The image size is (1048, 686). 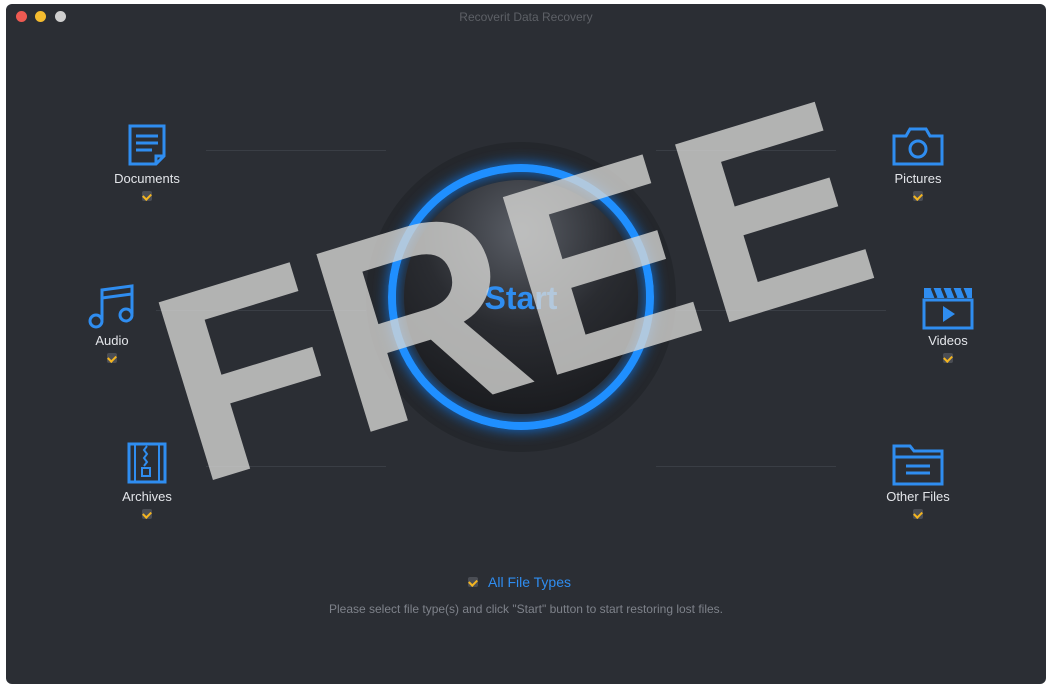 What do you see at coordinates (147, 496) in the screenshot?
I see `category-label: Archives` at bounding box center [147, 496].